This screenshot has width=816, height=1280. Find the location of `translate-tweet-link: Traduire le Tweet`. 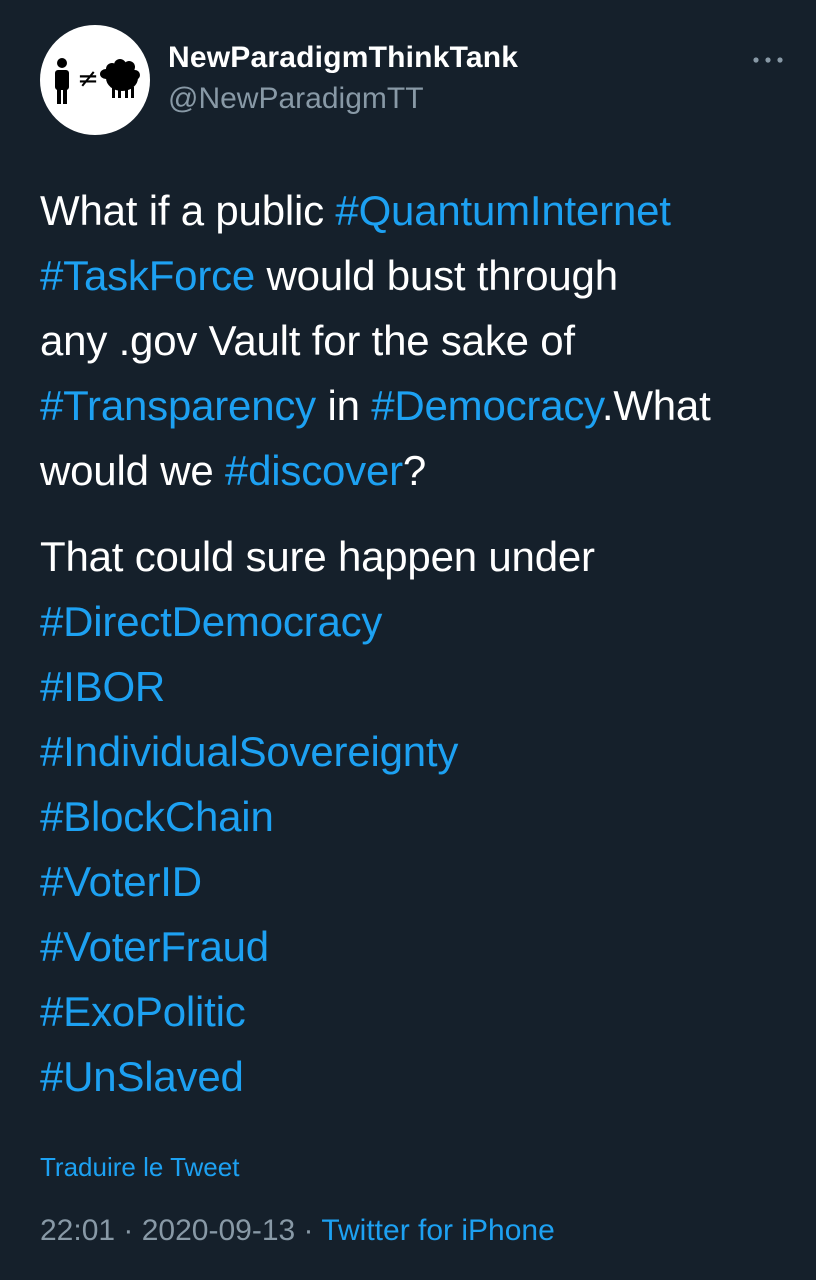

translate-tweet-link: Traduire le Tweet is located at coordinates (139, 1167).